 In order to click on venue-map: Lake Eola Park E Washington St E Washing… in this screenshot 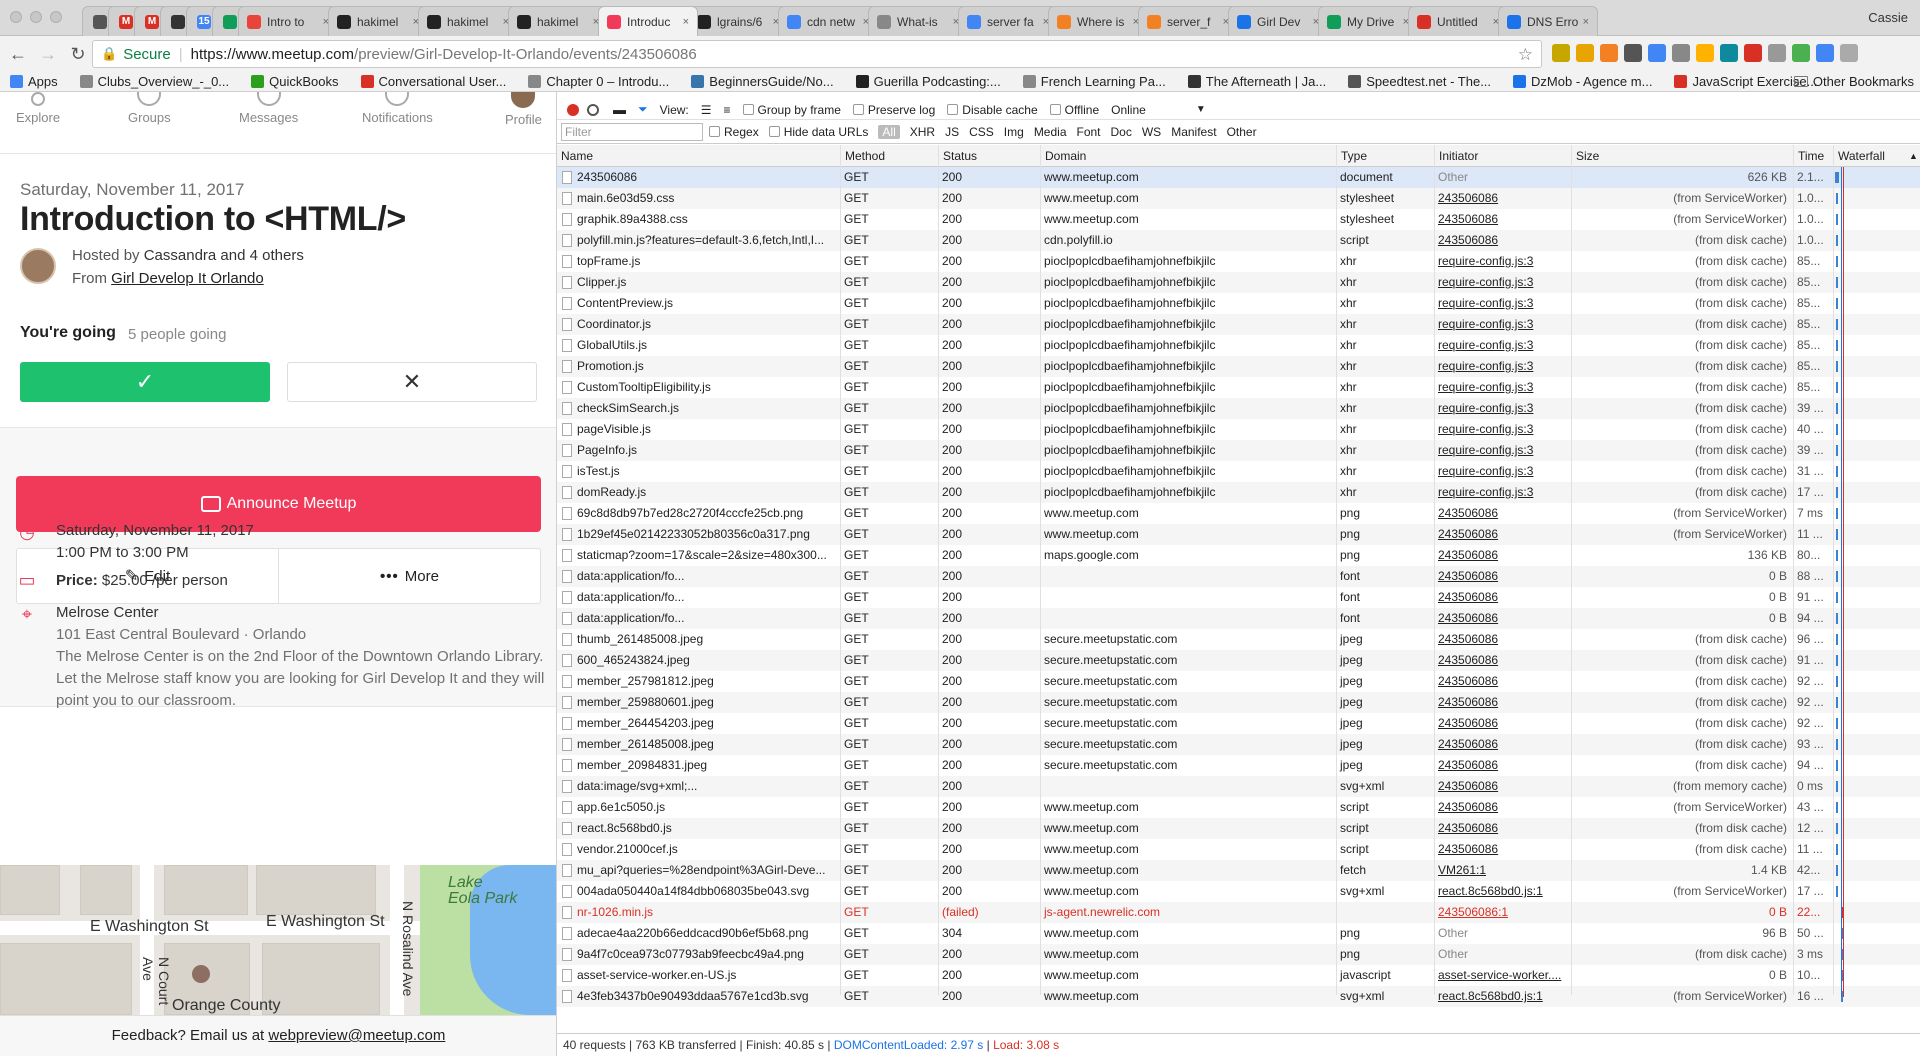, I will do `click(278, 940)`.